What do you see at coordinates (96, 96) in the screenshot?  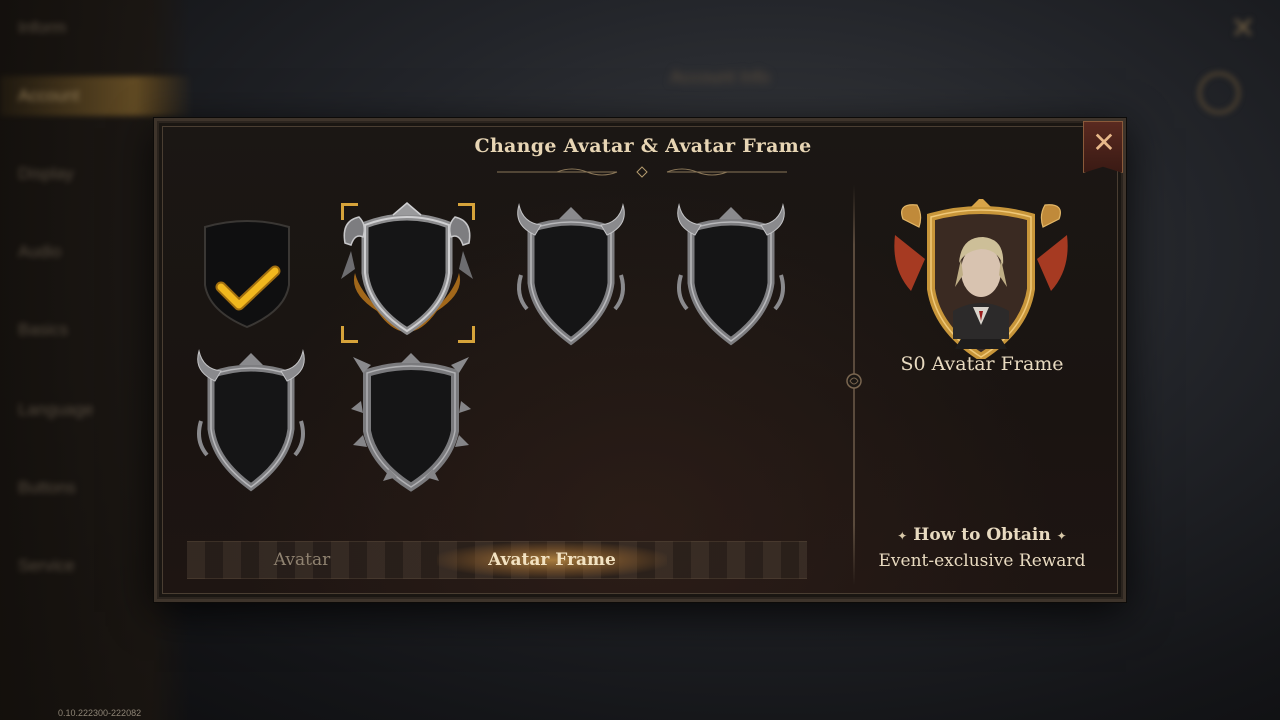 I see `bg-menu-item-active: Account` at bounding box center [96, 96].